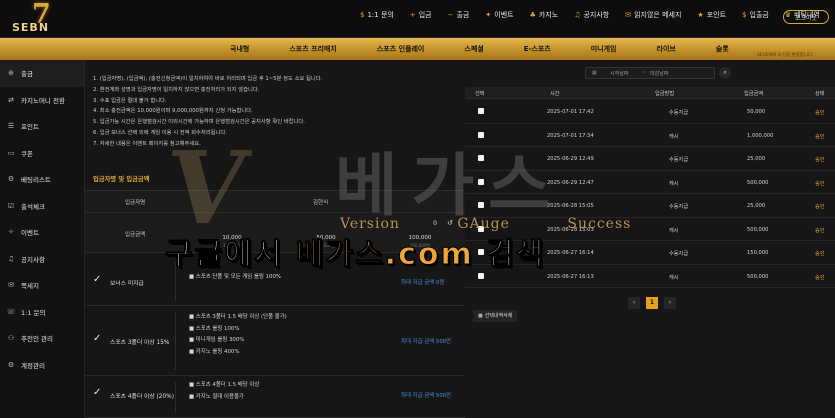  What do you see at coordinates (459, 15) in the screenshot?
I see `topnav-withdraw: − 출금` at bounding box center [459, 15].